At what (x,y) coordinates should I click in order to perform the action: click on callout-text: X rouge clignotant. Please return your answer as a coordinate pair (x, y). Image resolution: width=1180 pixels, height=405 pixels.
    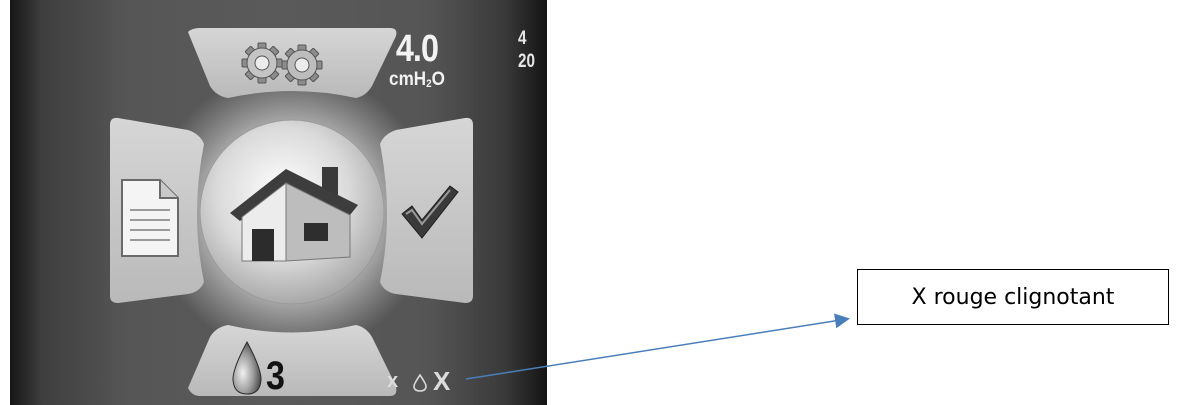
    Looking at the image, I should click on (1013, 297).